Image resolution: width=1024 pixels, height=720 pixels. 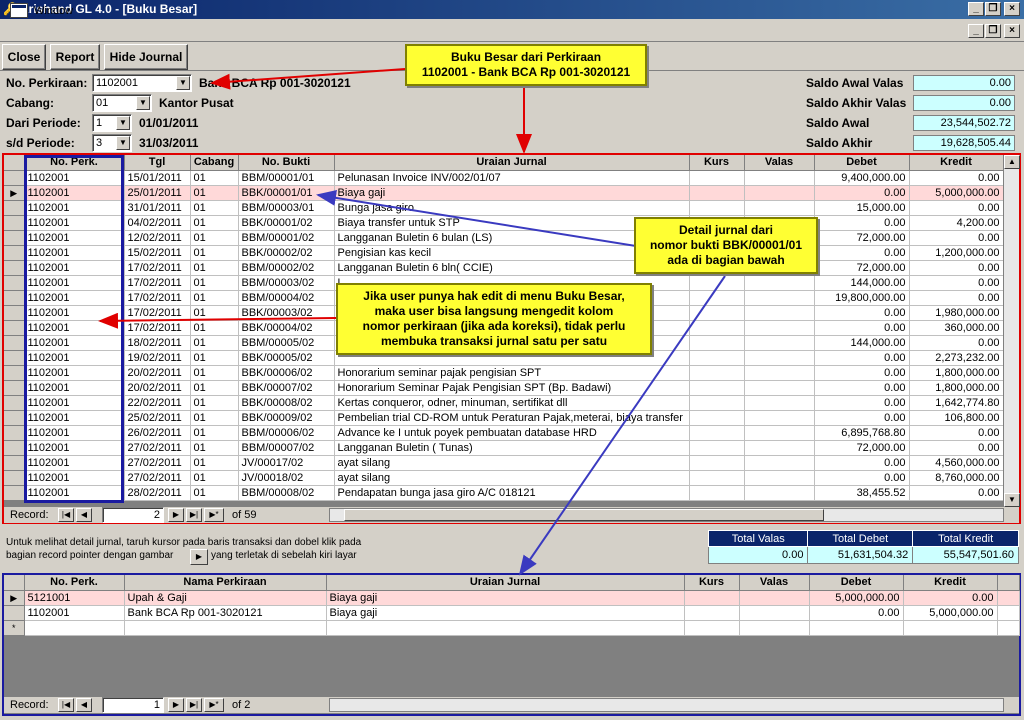 What do you see at coordinates (225, 583) in the screenshot?
I see `detail-col-header: Nama Perkiraan` at bounding box center [225, 583].